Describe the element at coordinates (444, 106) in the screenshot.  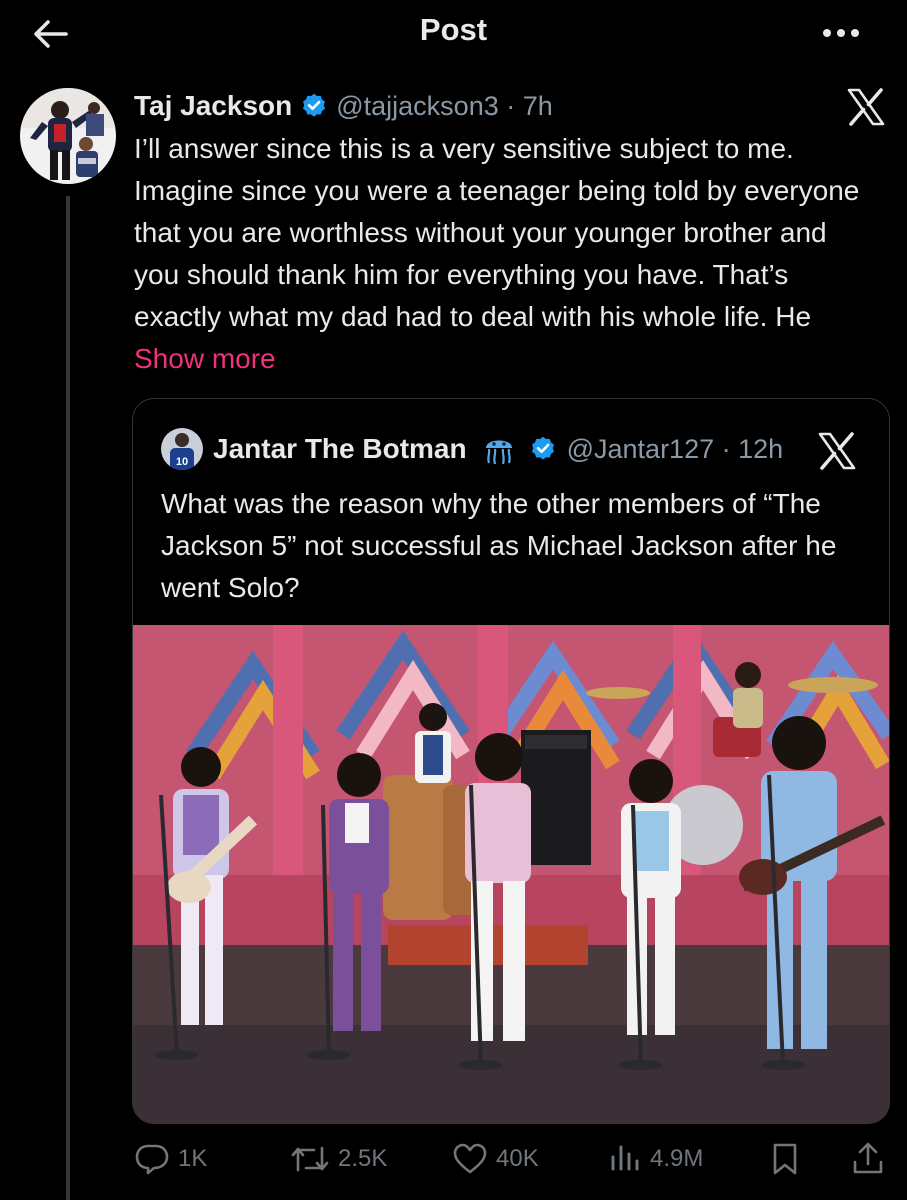
I see `author-handle-time: @tajjackson3 · 7h` at that location.